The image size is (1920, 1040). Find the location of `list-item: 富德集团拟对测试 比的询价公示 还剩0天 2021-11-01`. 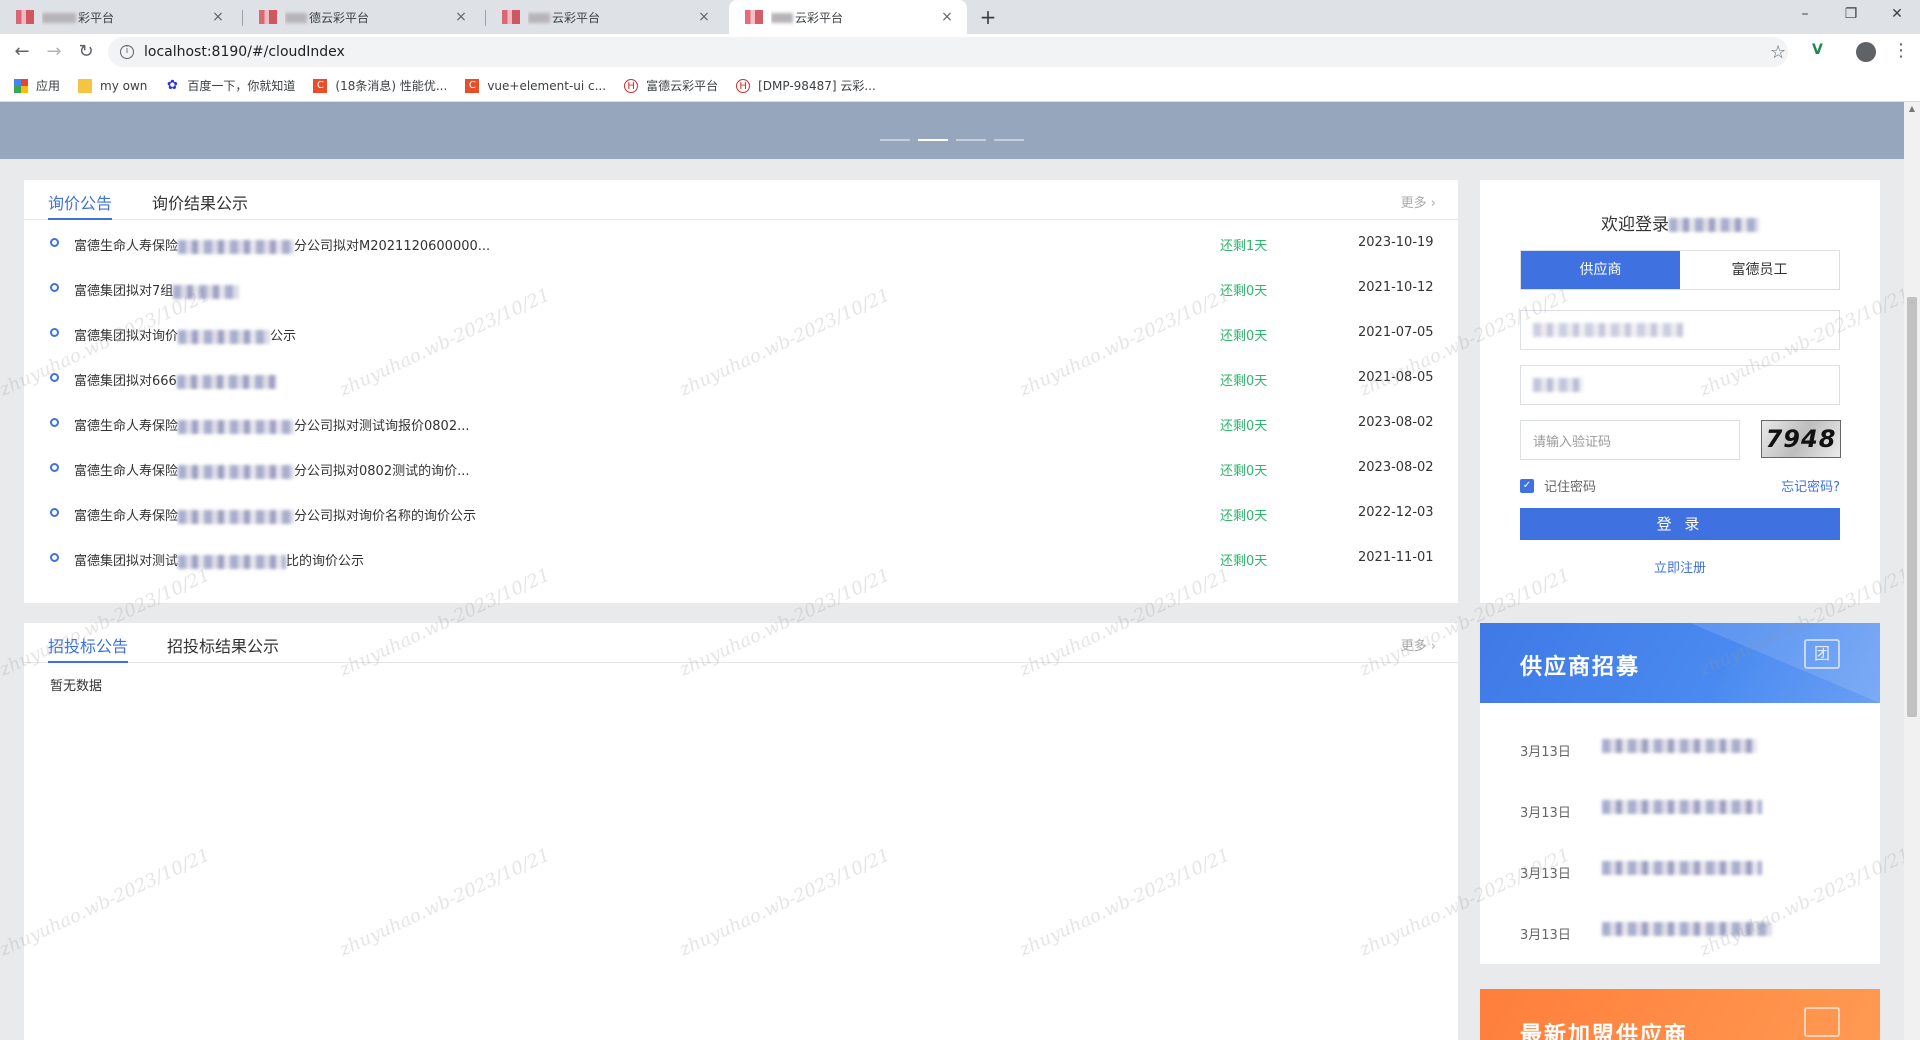

list-item: 富德集团拟对测试 比的询价公示 还剩0天 2021-11-01 is located at coordinates (741, 559).